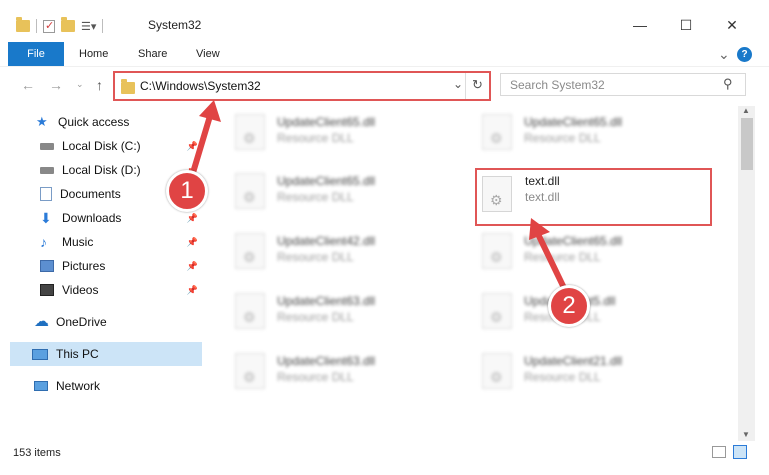 Image resolution: width=769 pixels, height=475 pixels. I want to click on step-1-badge: 1, so click(187, 191).